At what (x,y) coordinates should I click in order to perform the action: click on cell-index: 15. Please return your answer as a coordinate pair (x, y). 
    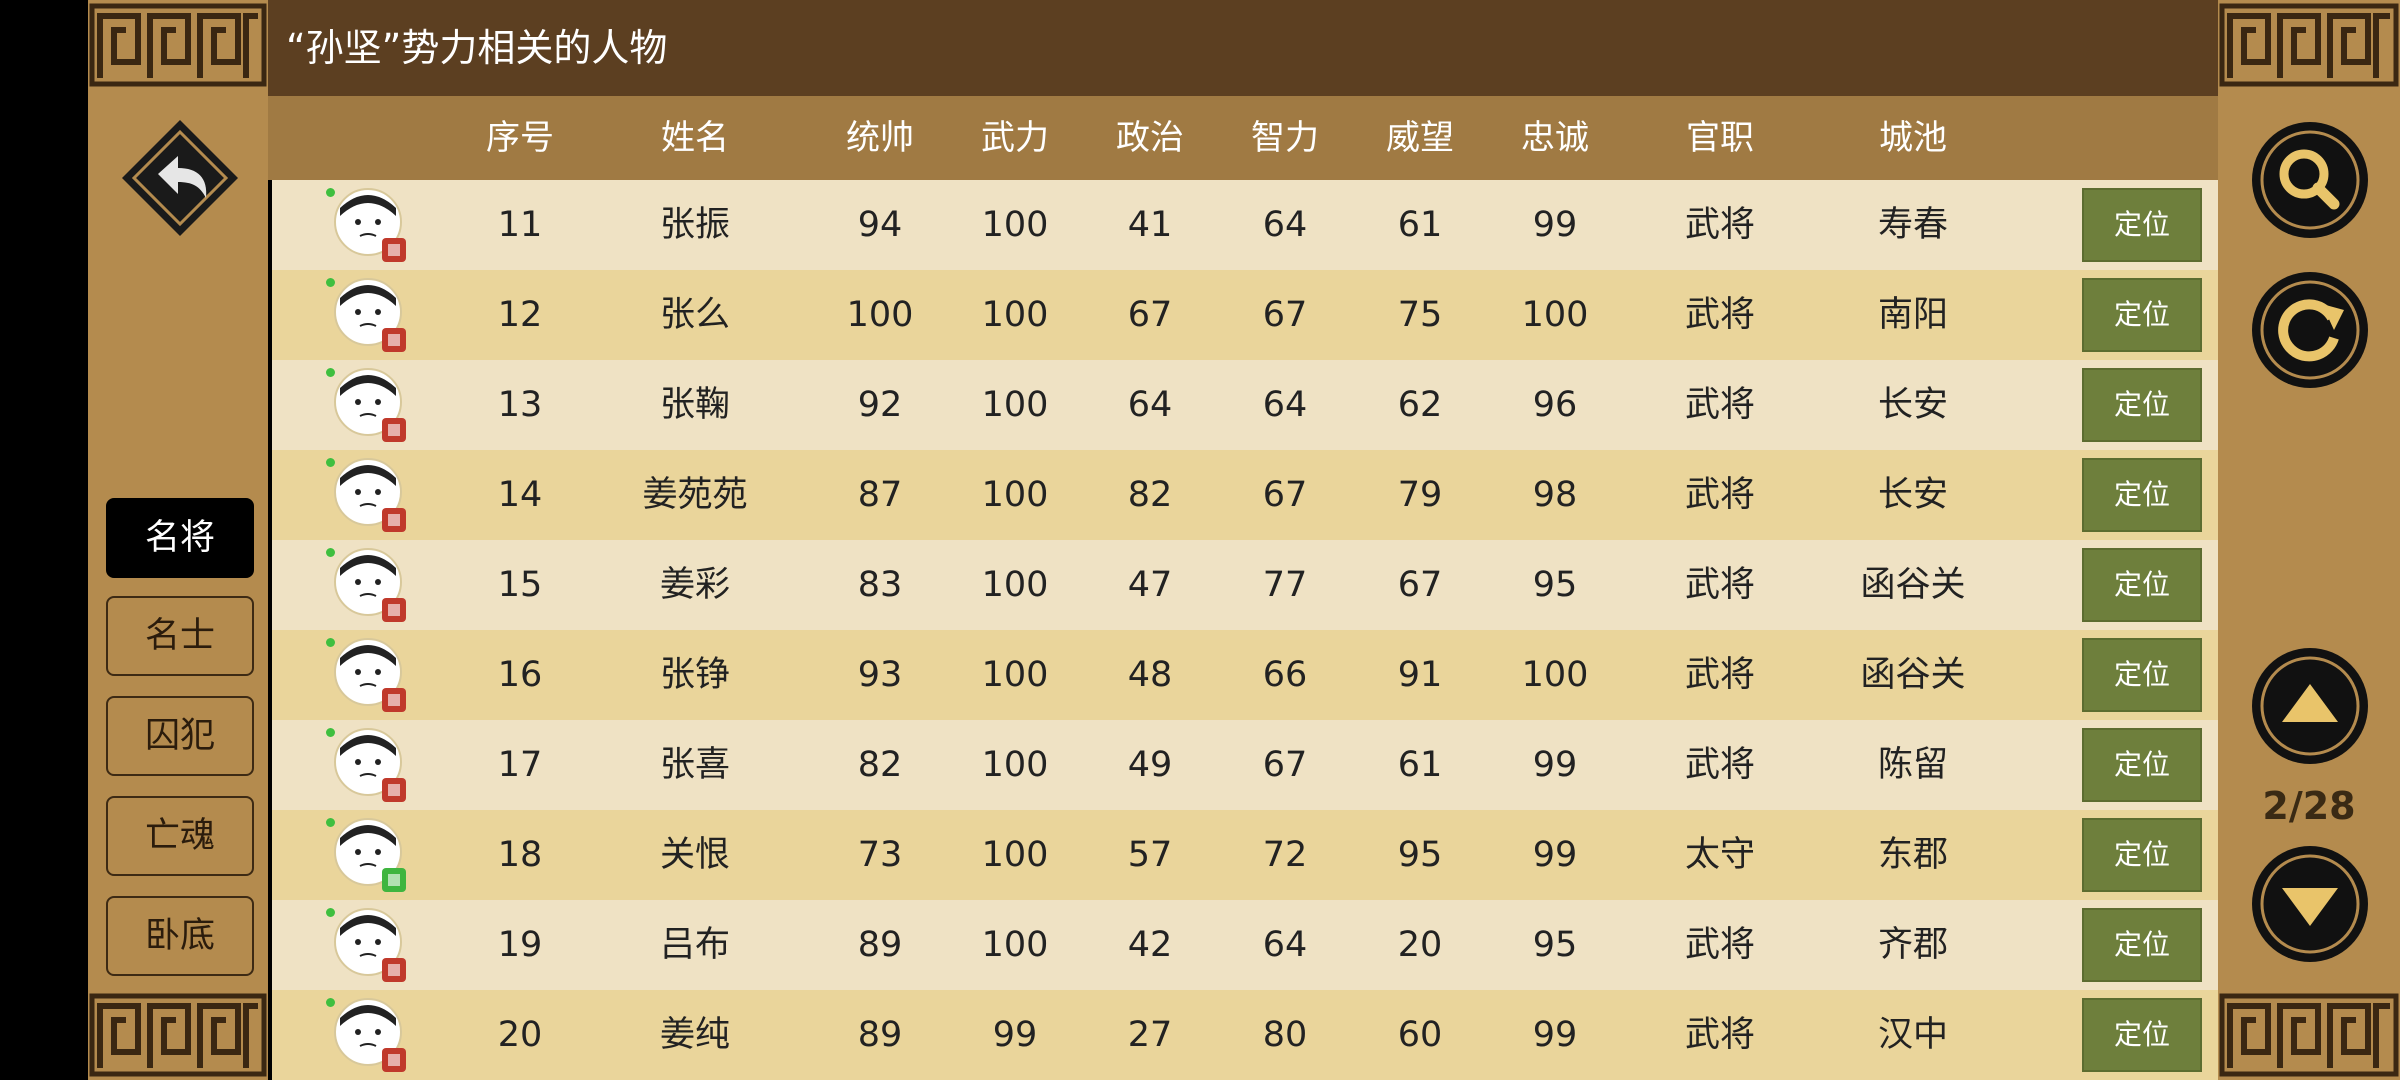
    Looking at the image, I should click on (520, 585).